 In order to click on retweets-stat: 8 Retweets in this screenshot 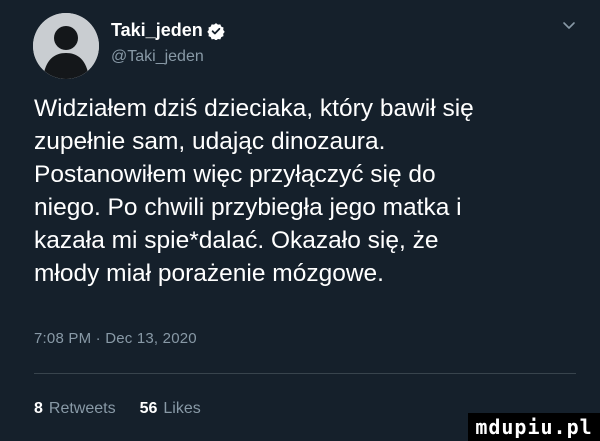, I will do `click(75, 409)`.